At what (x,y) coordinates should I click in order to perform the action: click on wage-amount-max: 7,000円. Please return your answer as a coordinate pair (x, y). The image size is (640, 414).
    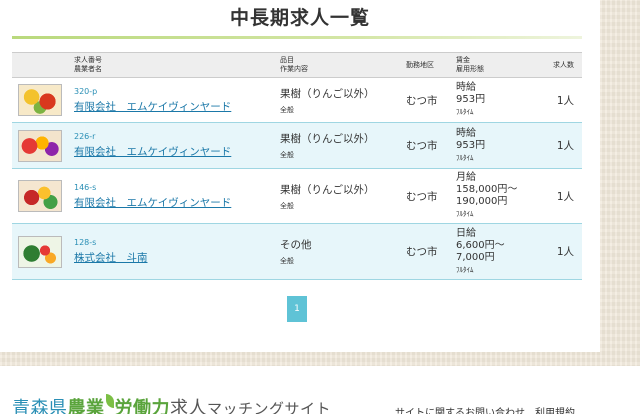
    Looking at the image, I should click on (475, 257).